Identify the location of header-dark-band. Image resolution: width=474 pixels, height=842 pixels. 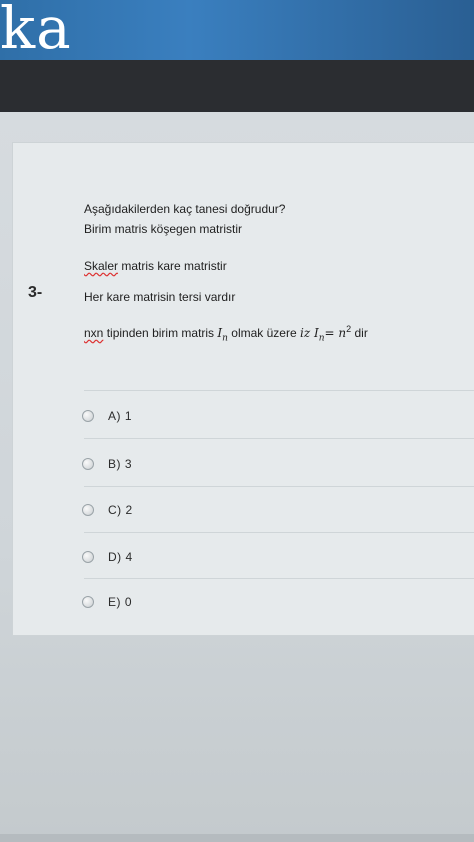
(237, 86).